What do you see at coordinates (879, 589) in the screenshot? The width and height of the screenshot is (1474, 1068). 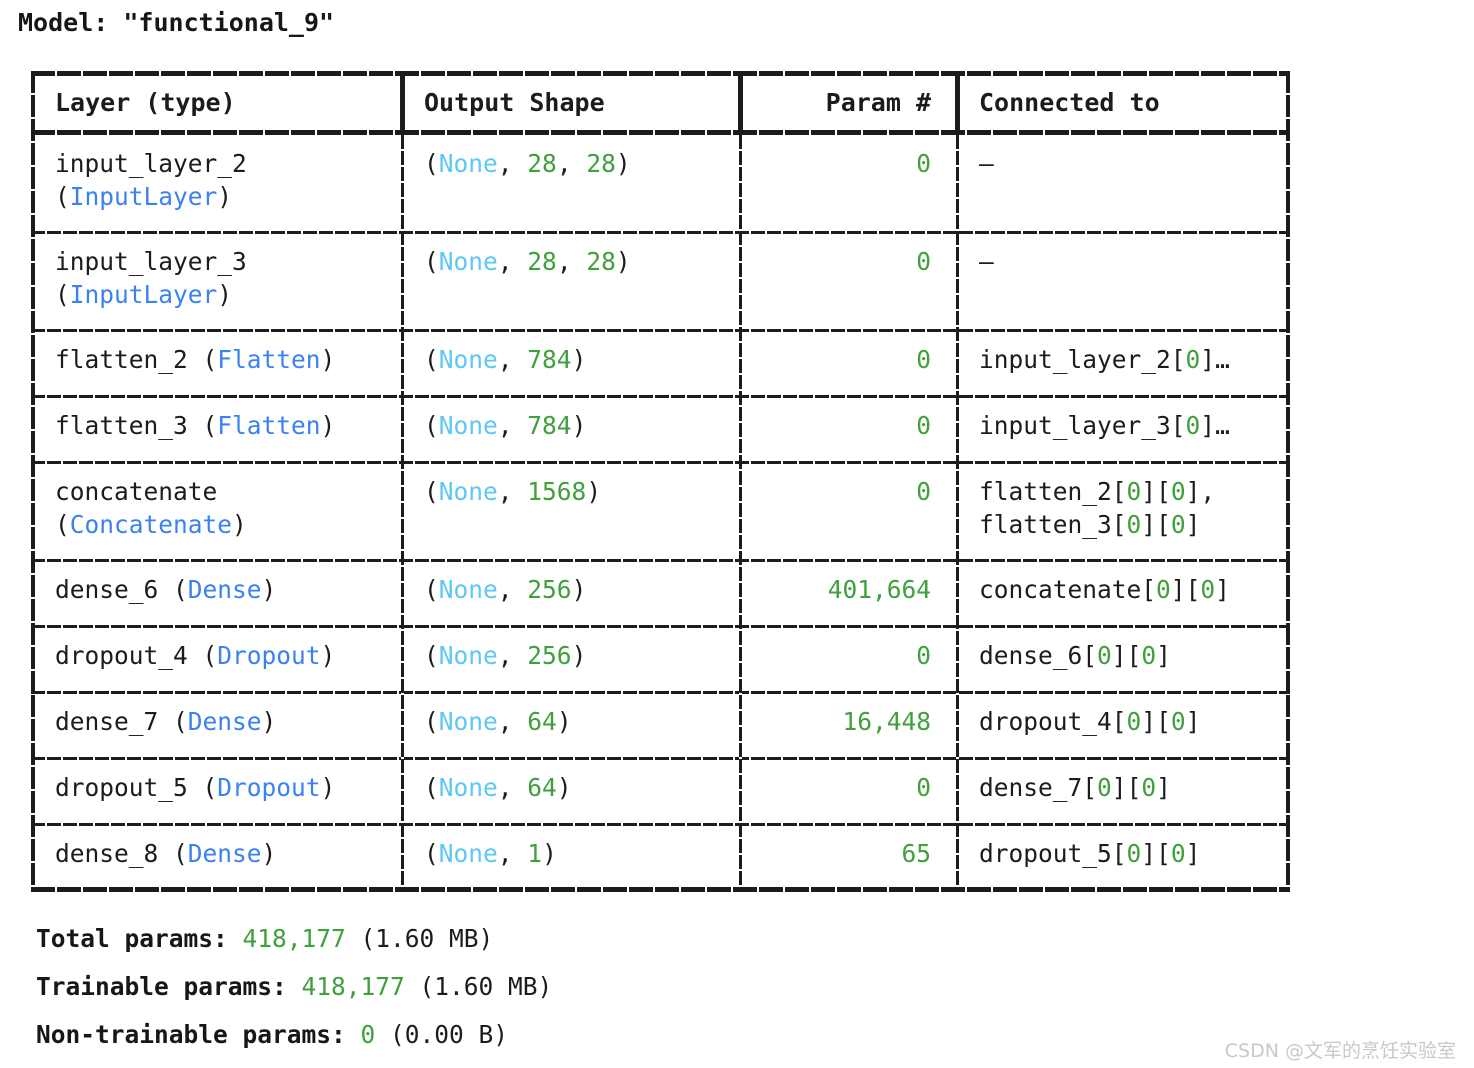 I see `cell-param-count: 401,664` at bounding box center [879, 589].